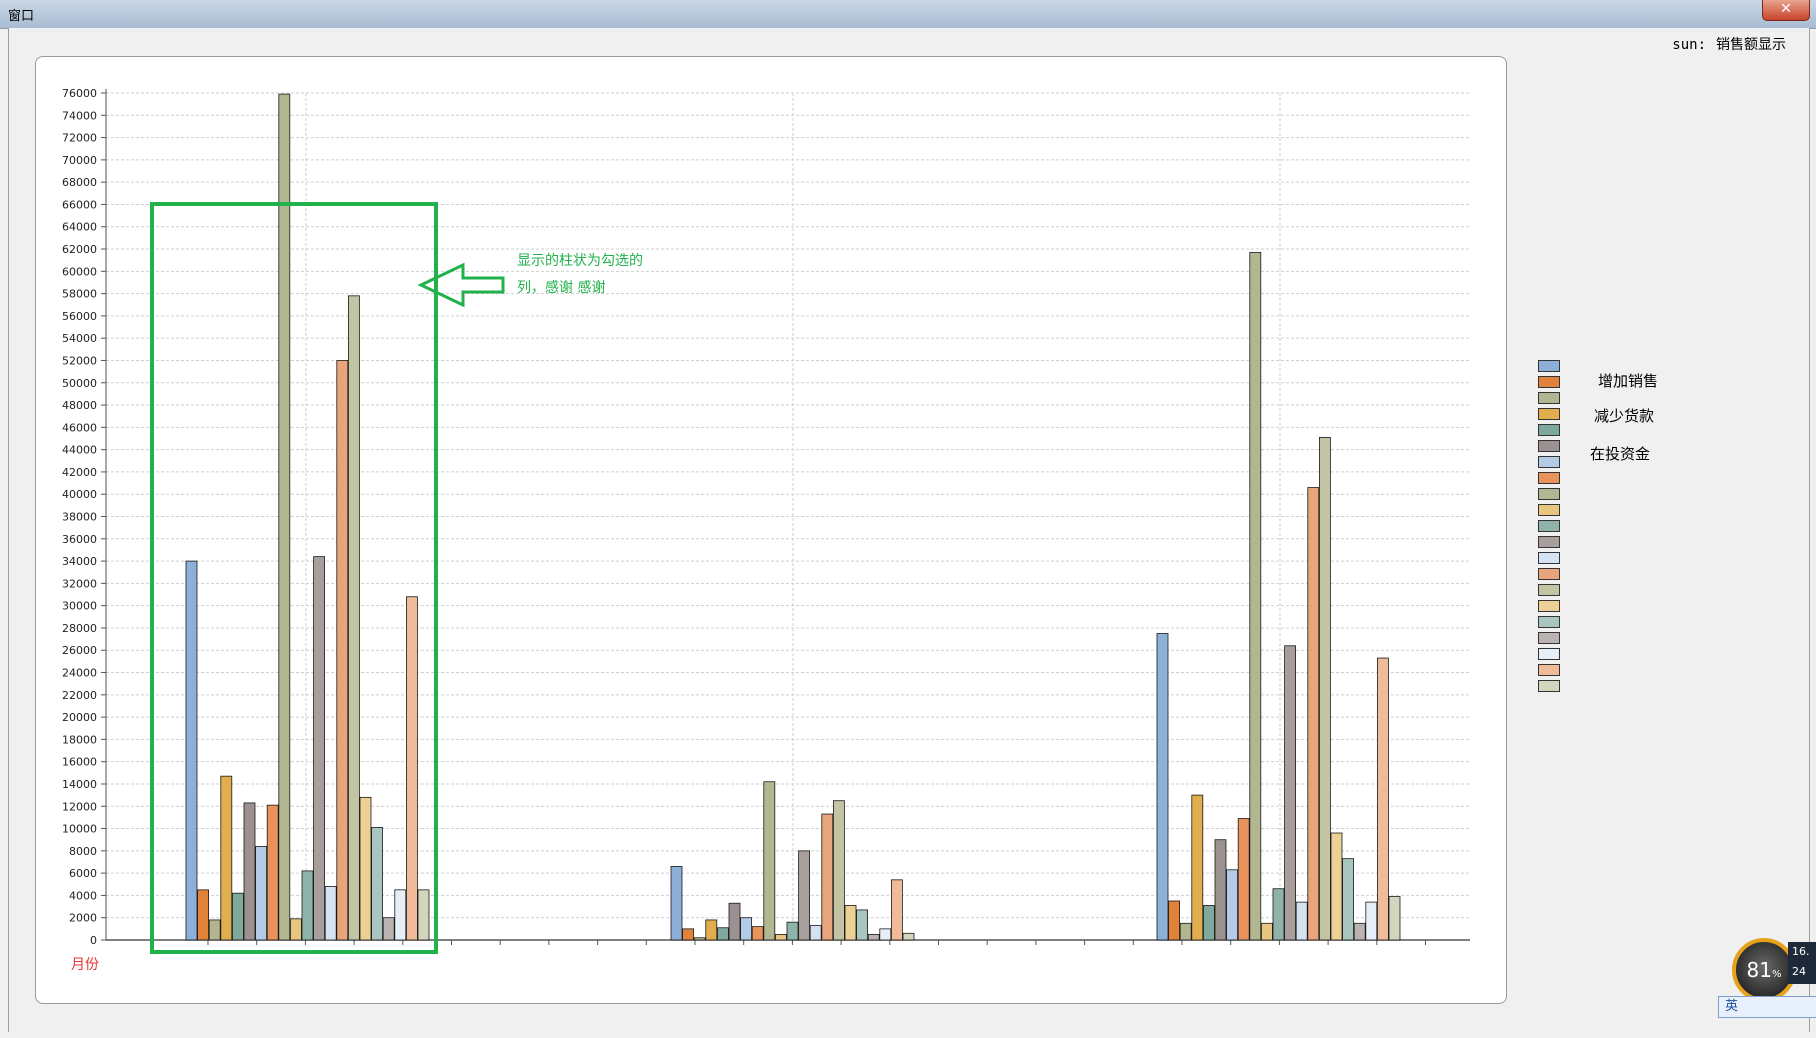 The width and height of the screenshot is (1816, 1038). Describe the element at coordinates (908, 14) in the screenshot. I see `window-titlebar: 窗口 ✕` at that location.